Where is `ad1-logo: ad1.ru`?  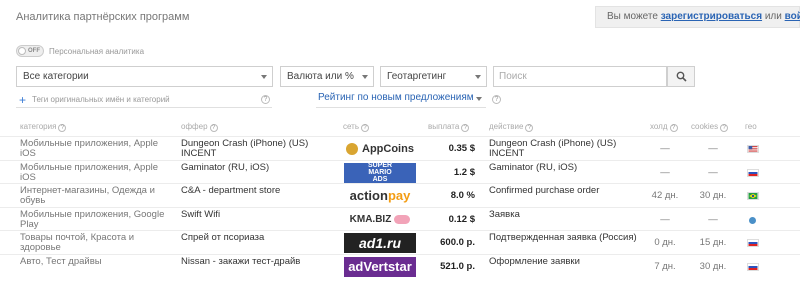
ad1-logo: ad1.ru is located at coordinates (380, 243).